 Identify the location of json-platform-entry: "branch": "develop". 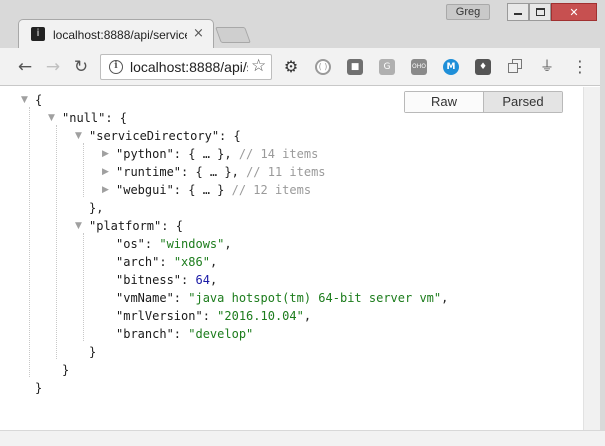
(185, 334).